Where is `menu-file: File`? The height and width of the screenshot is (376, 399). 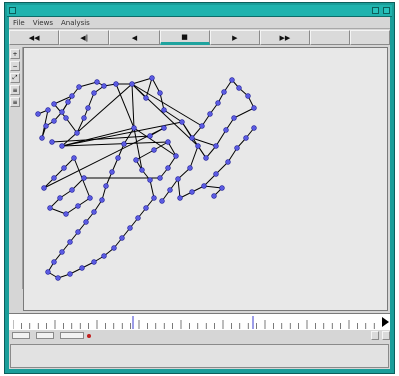 menu-file: File is located at coordinates (19, 23).